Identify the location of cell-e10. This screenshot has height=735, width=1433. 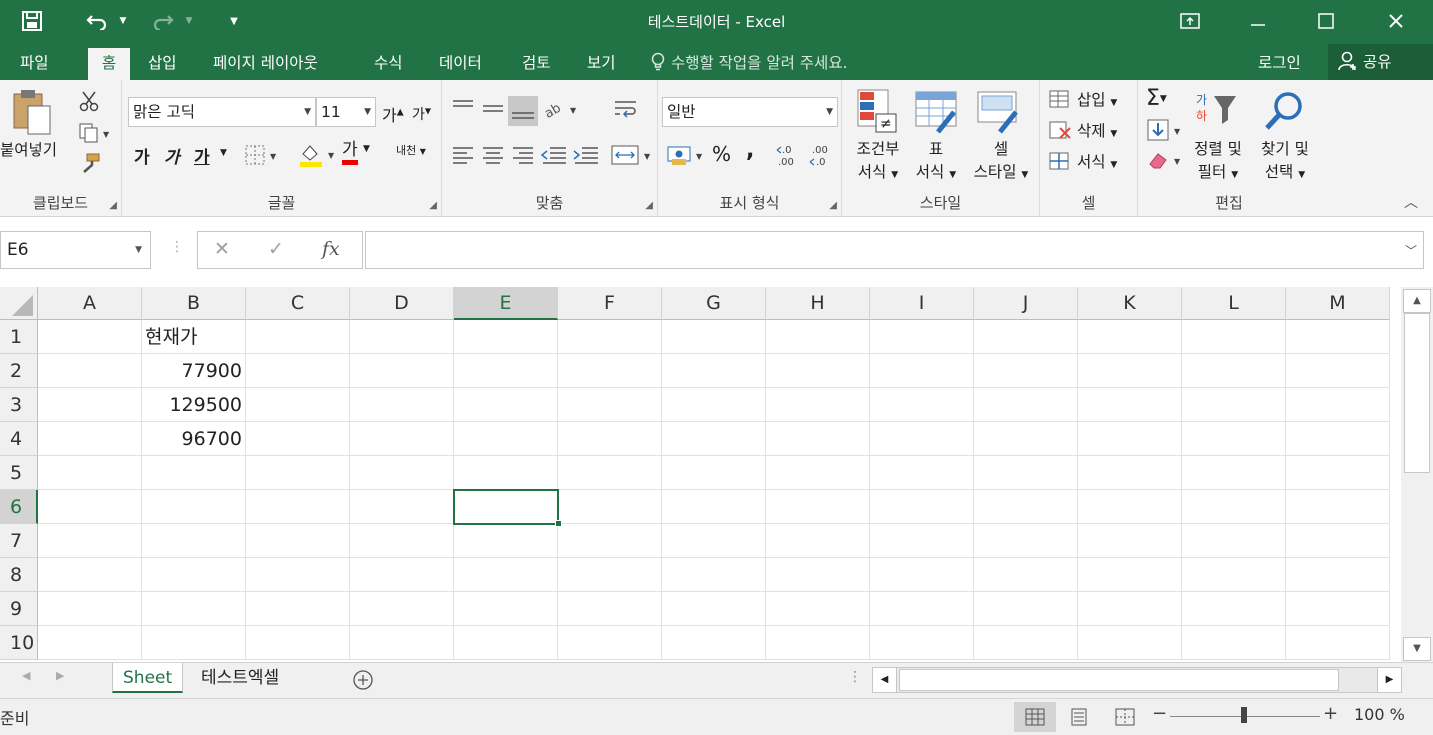
(506, 643).